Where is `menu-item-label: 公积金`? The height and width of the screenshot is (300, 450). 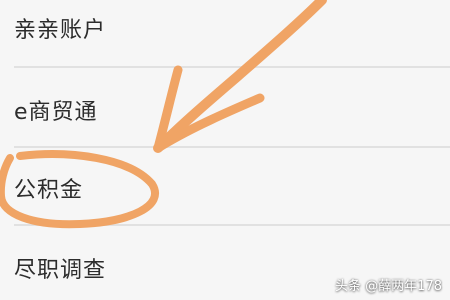 menu-item-label: 公积金 is located at coordinates (49, 190).